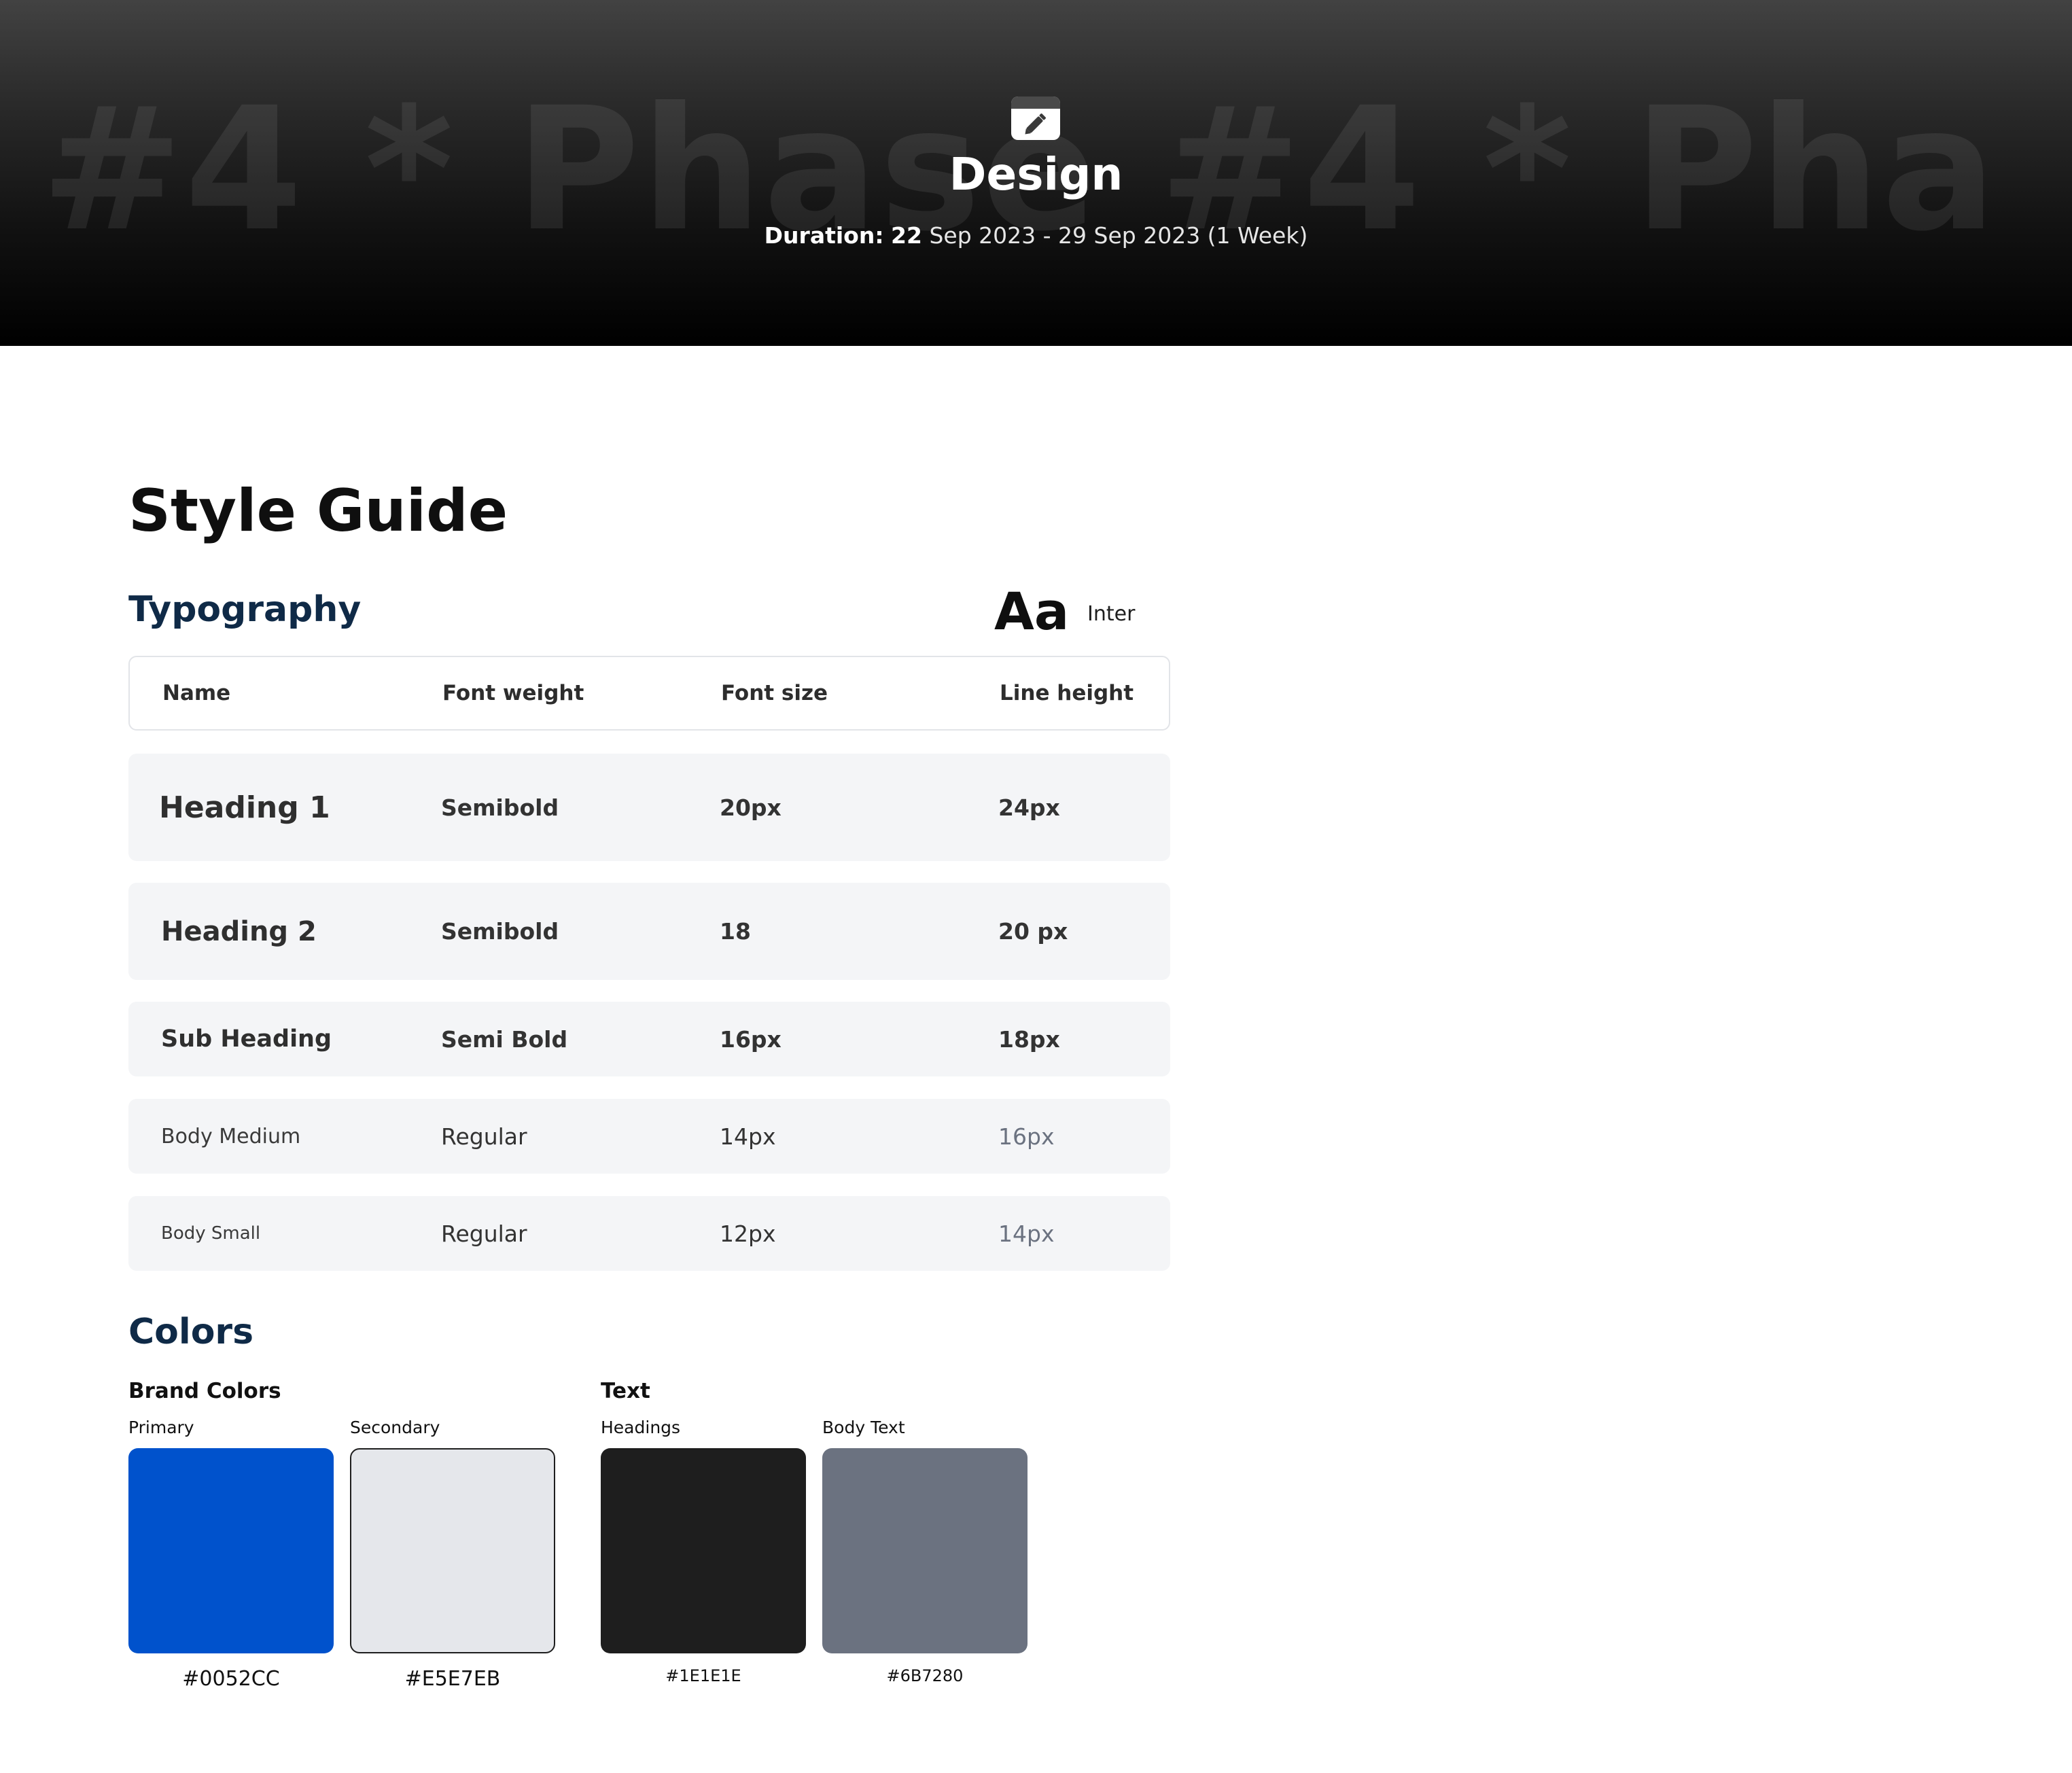 The width and height of the screenshot is (2072, 1773). What do you see at coordinates (641, 1427) in the screenshot?
I see `headings-label: Headings` at bounding box center [641, 1427].